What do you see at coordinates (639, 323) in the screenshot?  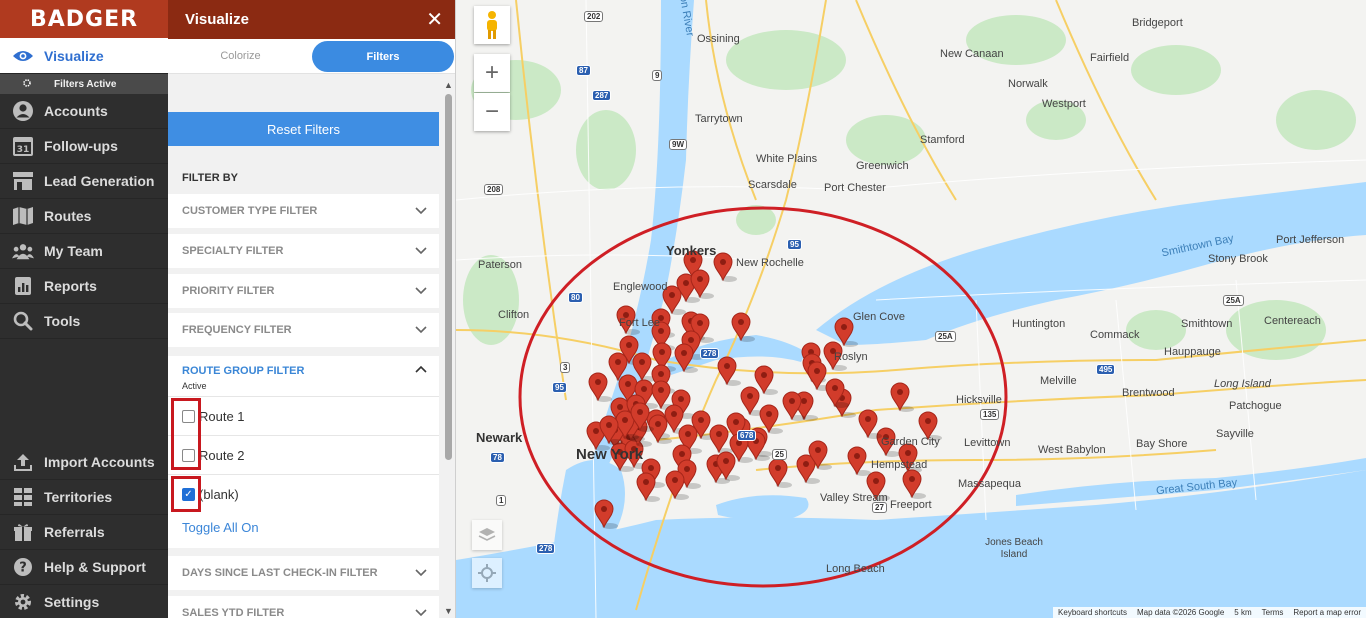 I see `label-fort-lee: Fort Lee` at bounding box center [639, 323].